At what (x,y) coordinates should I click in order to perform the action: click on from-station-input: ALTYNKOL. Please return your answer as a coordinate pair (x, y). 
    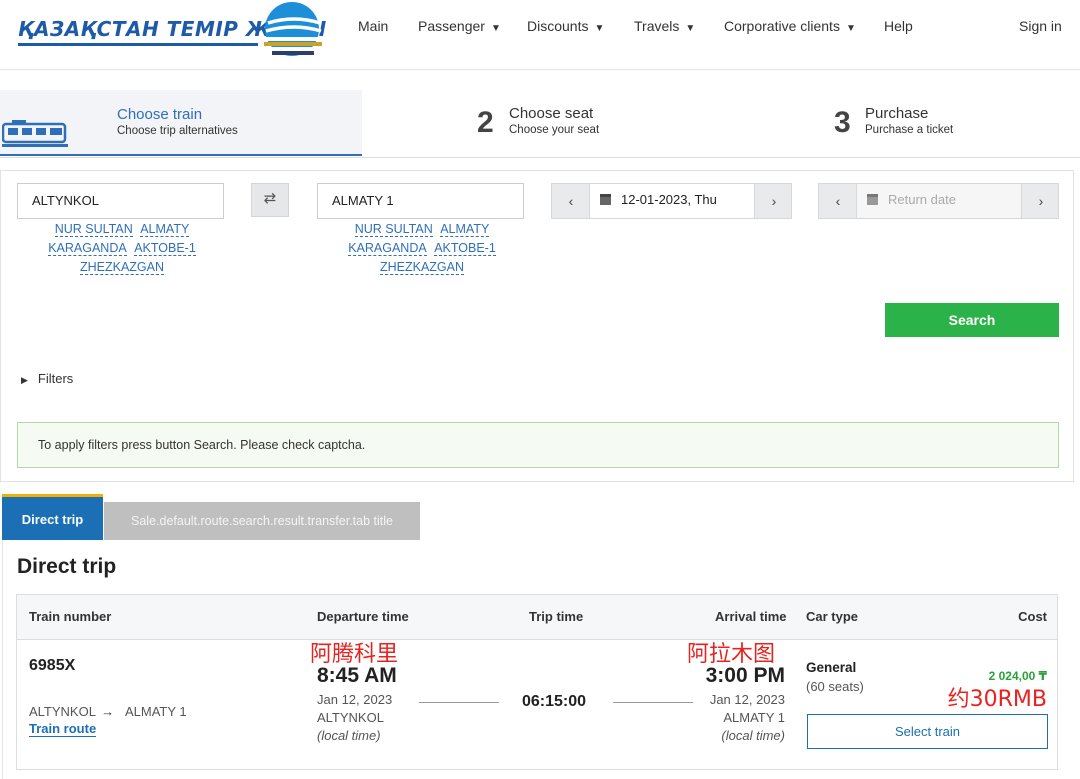
    Looking at the image, I should click on (120, 201).